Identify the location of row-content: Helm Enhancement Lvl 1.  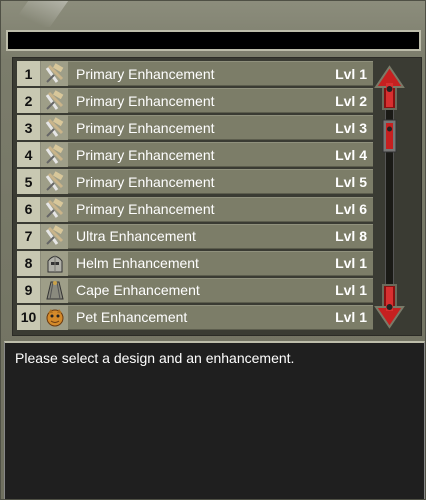
(220, 263).